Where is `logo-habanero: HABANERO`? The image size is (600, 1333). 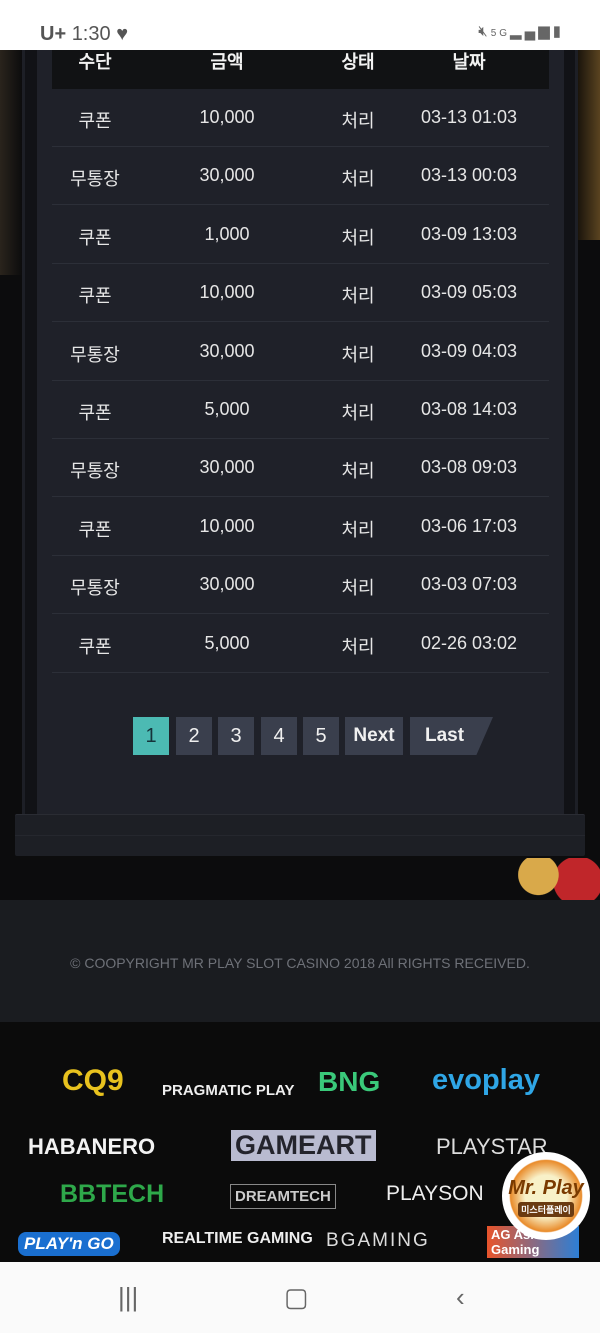 logo-habanero: HABANERO is located at coordinates (92, 1146).